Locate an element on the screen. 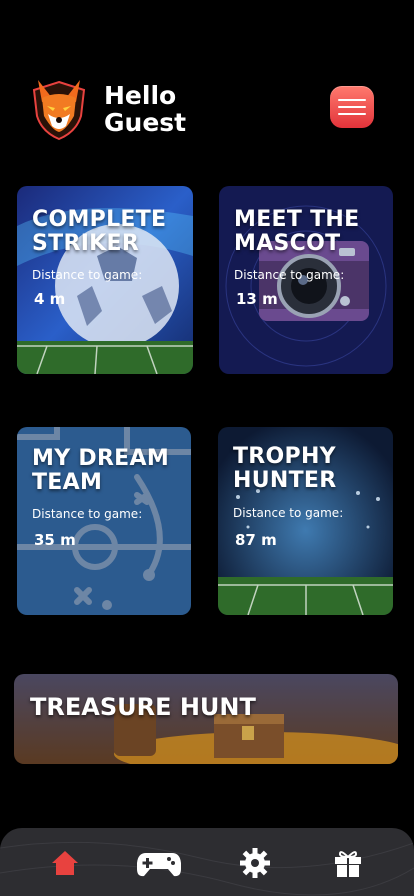 Image resolution: width=414 pixels, height=896 pixels. card-title: MEET THE MASCOT is located at coordinates (297, 231).